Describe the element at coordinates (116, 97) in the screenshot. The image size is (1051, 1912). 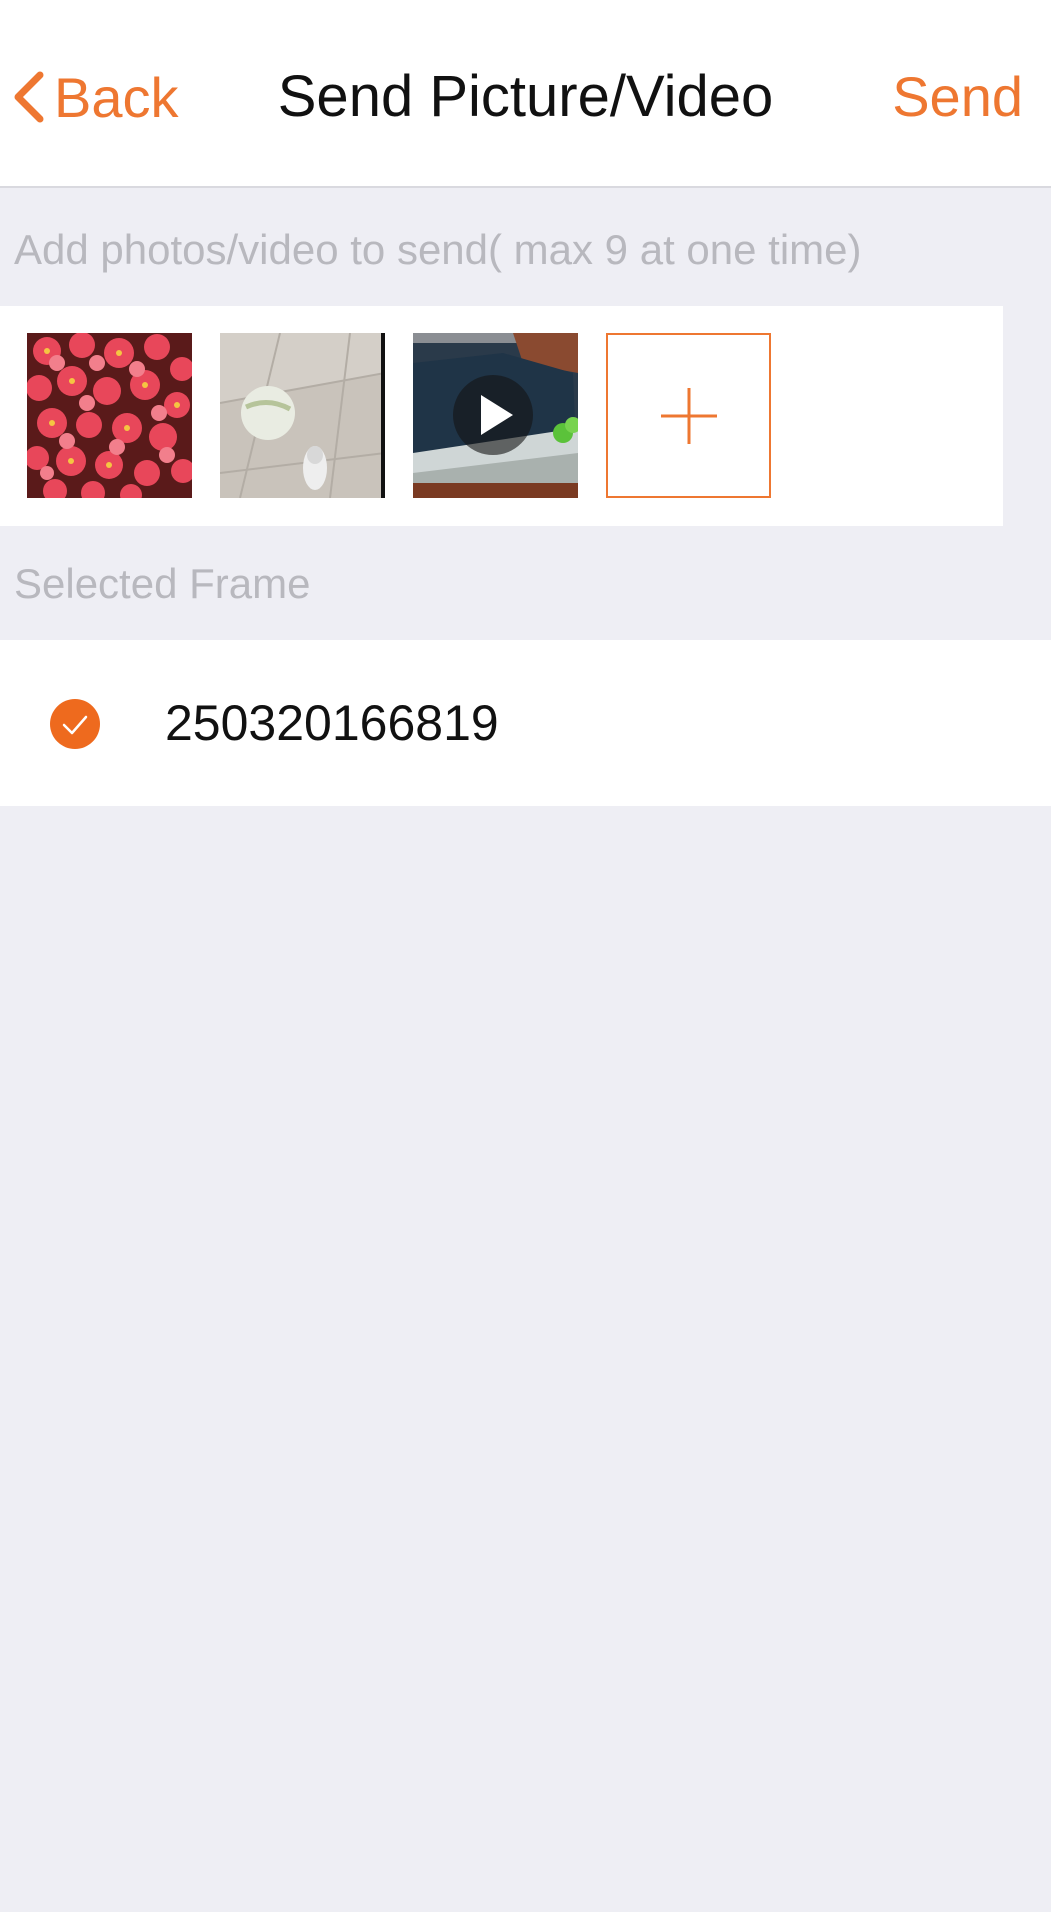
I see `back-label: Back` at that location.